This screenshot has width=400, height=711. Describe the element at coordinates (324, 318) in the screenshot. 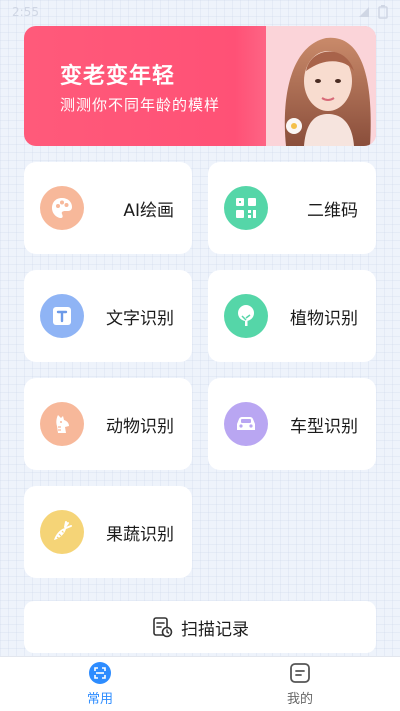

I see `card-label: 植物识别` at that location.